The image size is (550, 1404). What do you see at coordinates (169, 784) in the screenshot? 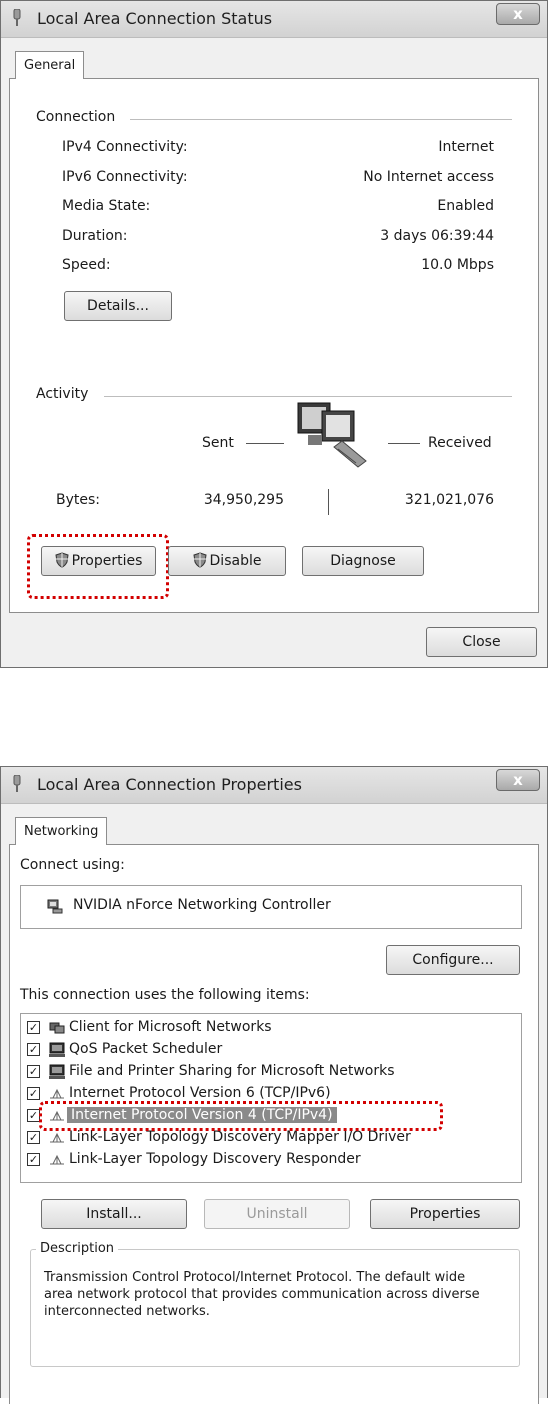
I see `properties-window-title: Local Area Connection Properties` at bounding box center [169, 784].